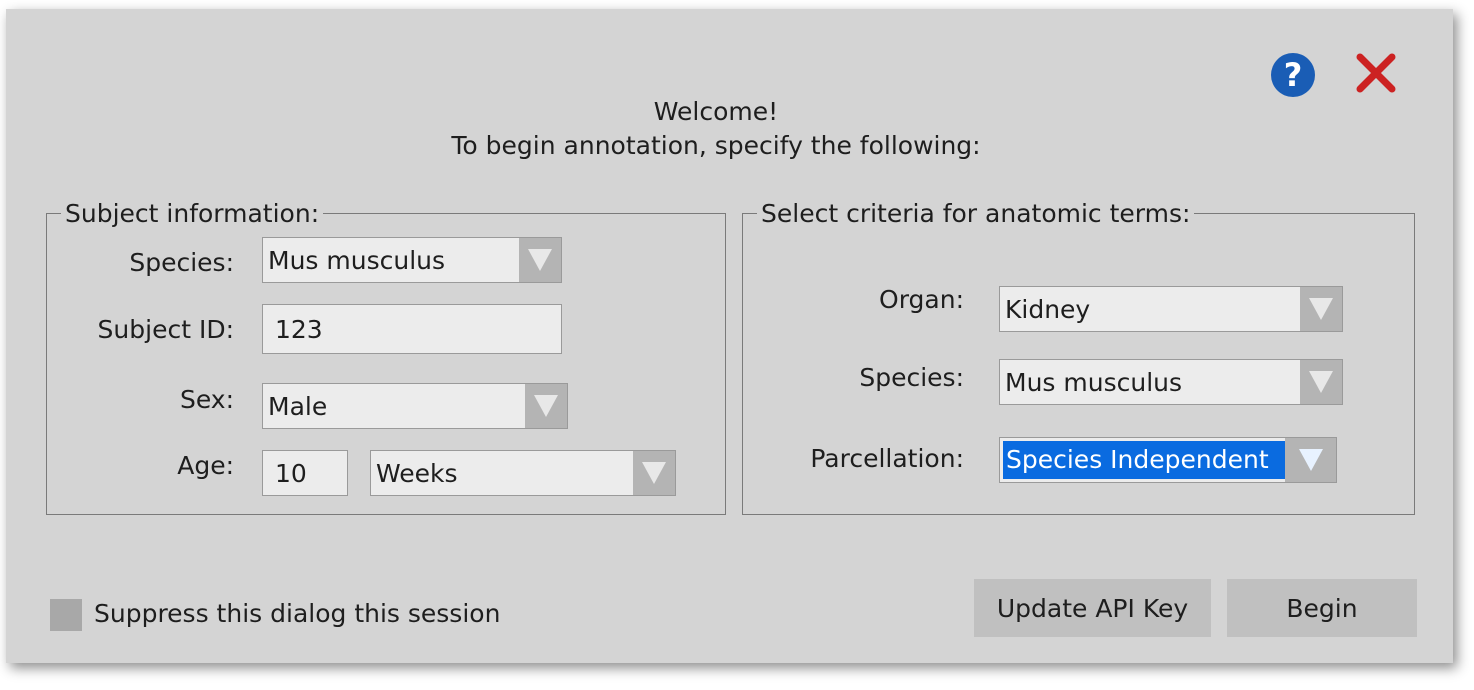 The image size is (1474, 690). What do you see at coordinates (192, 213) in the screenshot?
I see `subject-information-legend: Subject information:` at bounding box center [192, 213].